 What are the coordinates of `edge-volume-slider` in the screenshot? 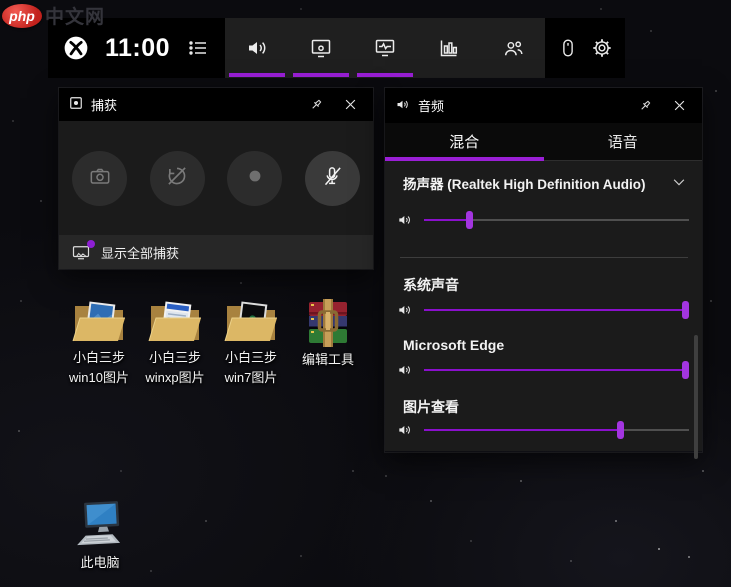 It's located at (556, 370).